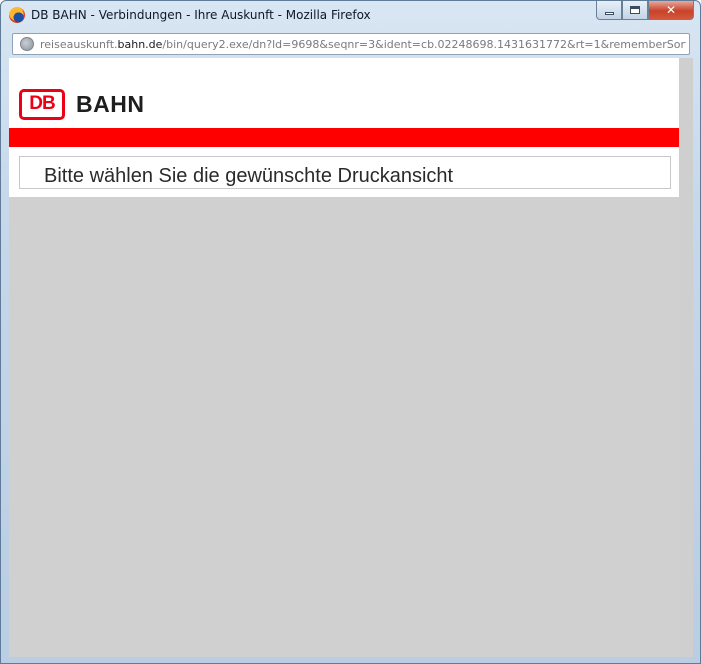 The image size is (701, 664). Describe the element at coordinates (110, 103) in the screenshot. I see `bahn-wordmark: BAHN` at that location.